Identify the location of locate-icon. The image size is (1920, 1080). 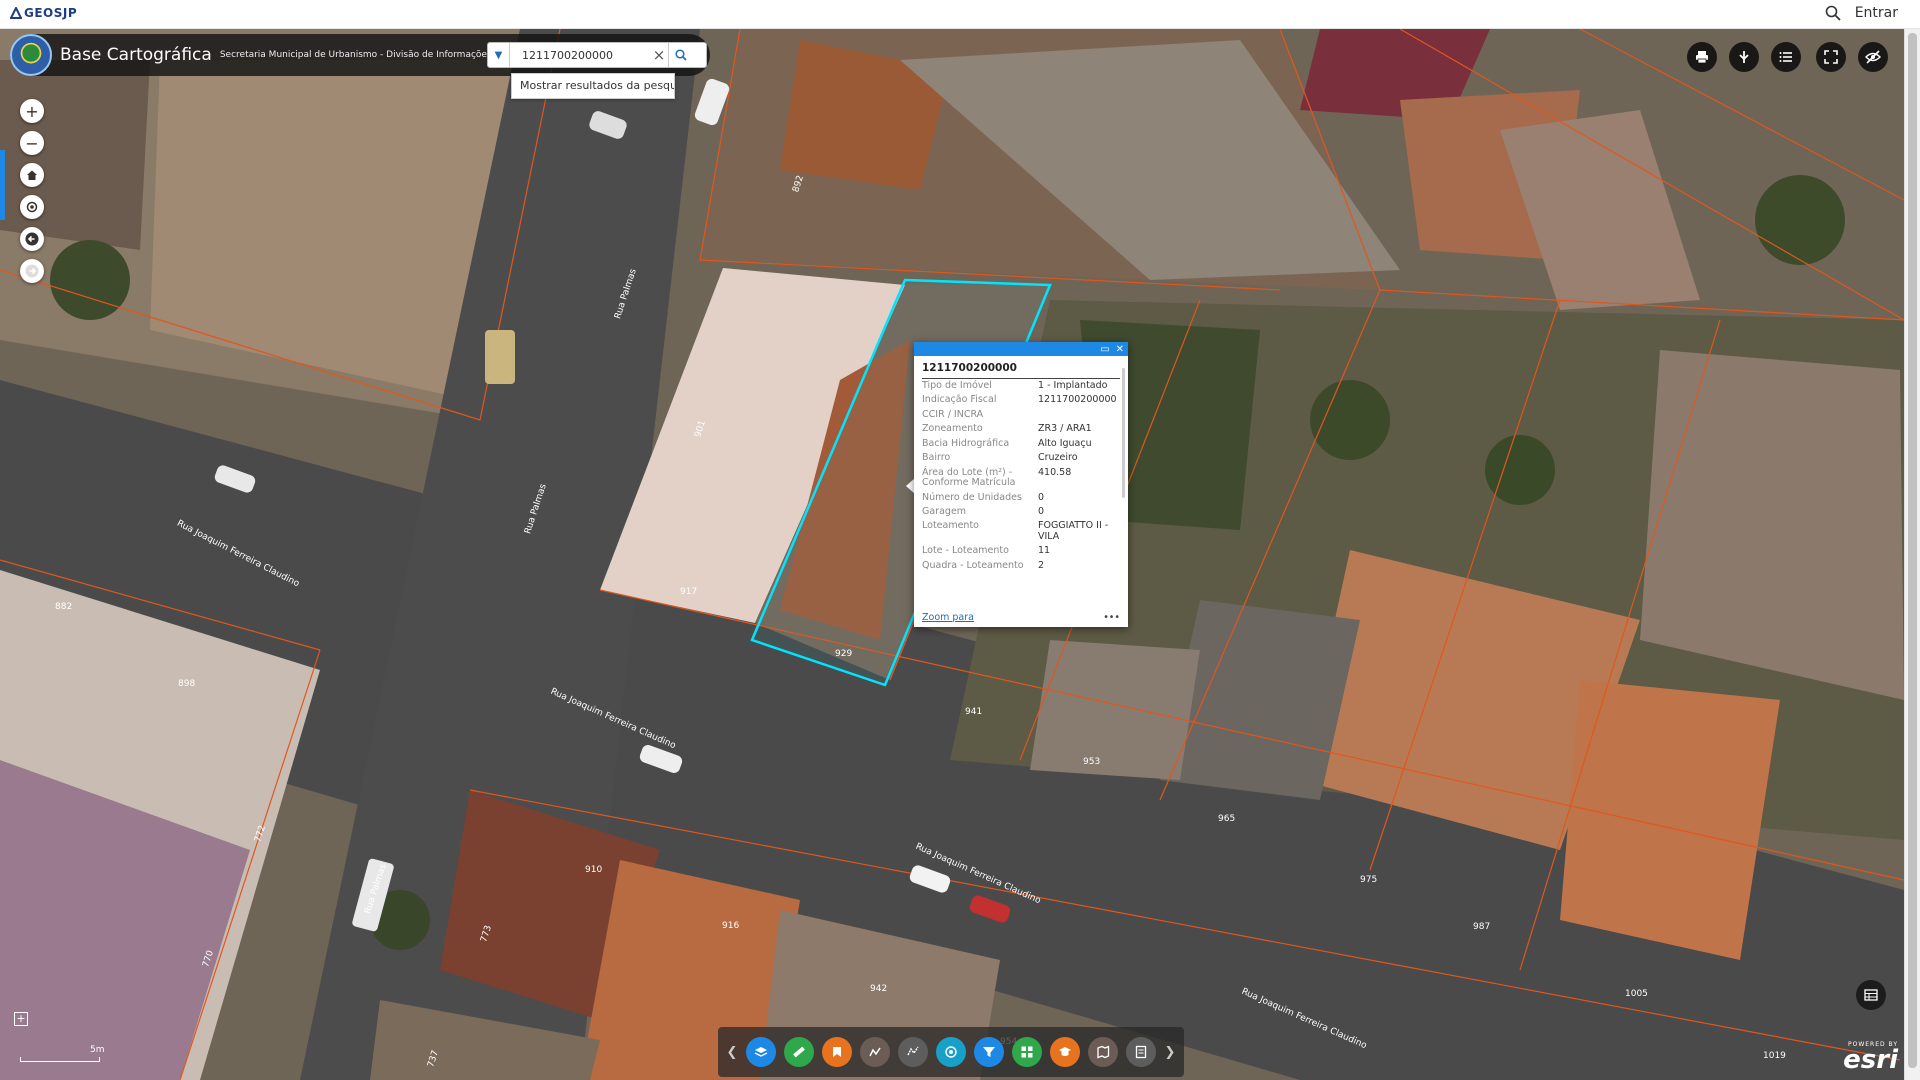
(32, 207).